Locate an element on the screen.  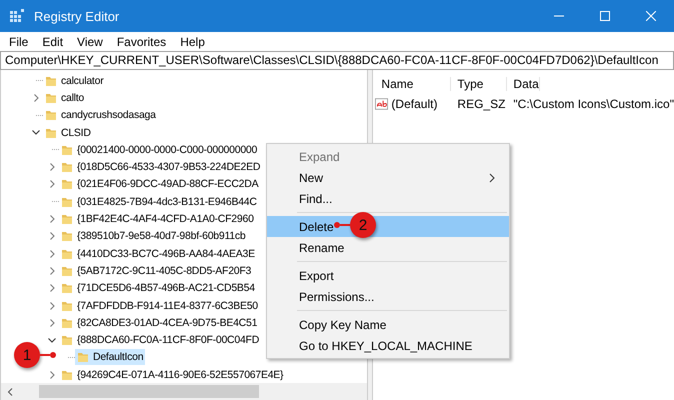
tree-item: {4410DC33-BC7C-496B-AA84-4AEA3E is located at coordinates (158, 254).